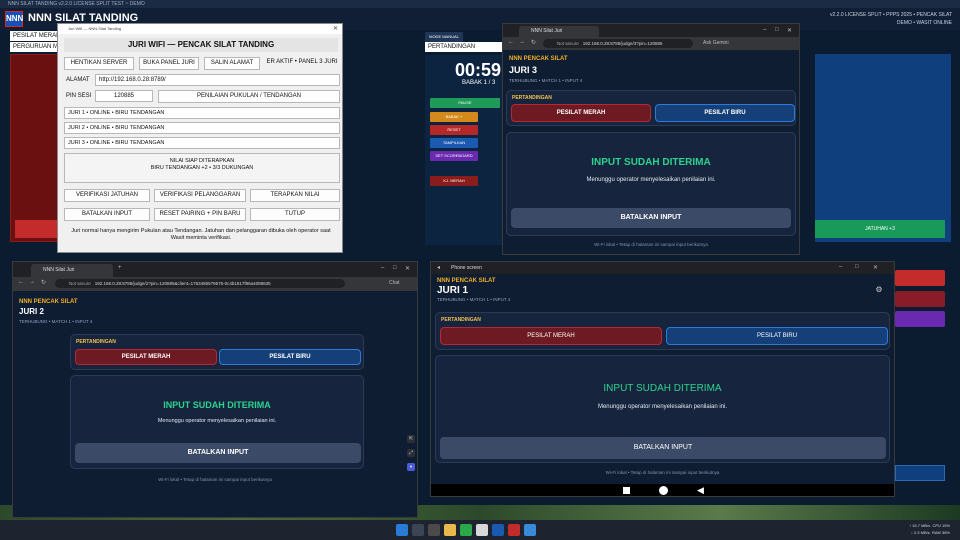 This screenshot has width=960, height=540. What do you see at coordinates (302, 63) in the screenshot?
I see `server-status-label: ER AKTIF • PANEL 3 JURI` at bounding box center [302, 63].